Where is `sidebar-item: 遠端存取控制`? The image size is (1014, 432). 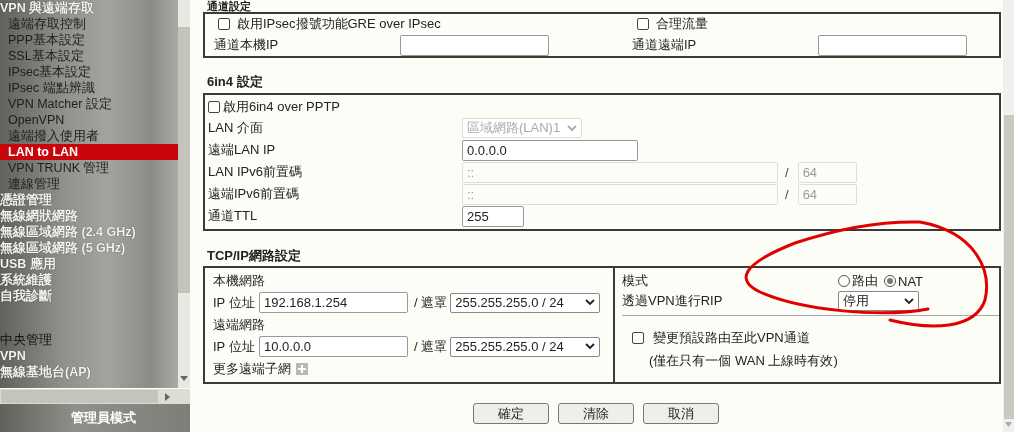 sidebar-item: 遠端存取控制 is located at coordinates (89, 24).